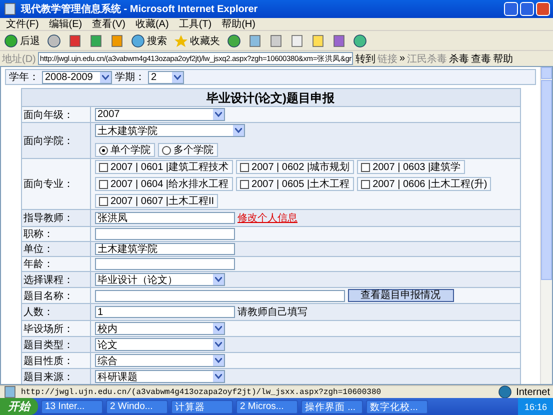 The image size is (553, 415). I want to click on toolbar-link: 查毒, so click(481, 59).